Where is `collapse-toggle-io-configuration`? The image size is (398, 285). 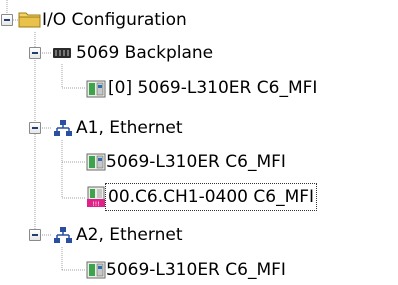
collapse-toggle-io-configuration is located at coordinates (7, 20).